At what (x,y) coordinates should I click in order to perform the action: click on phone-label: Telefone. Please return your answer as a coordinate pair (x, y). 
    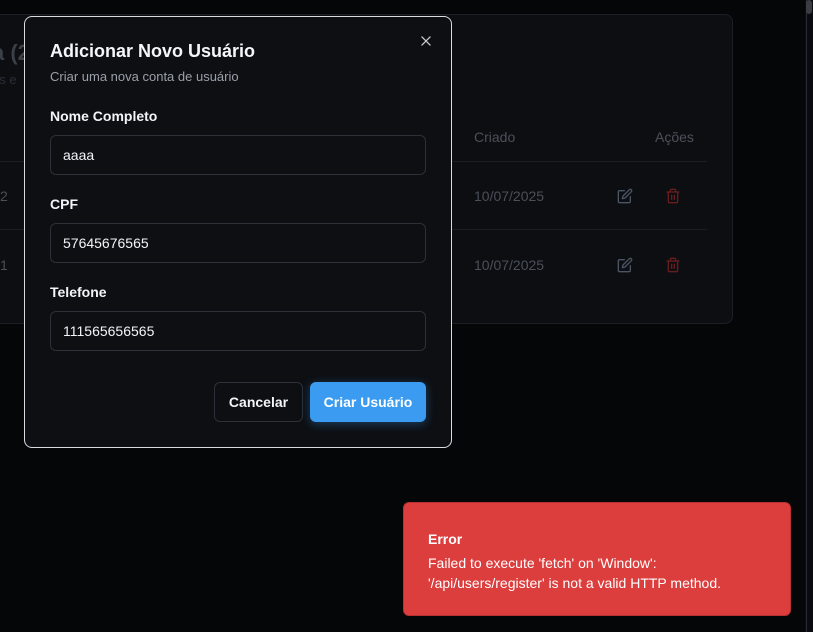
    Looking at the image, I should click on (78, 292).